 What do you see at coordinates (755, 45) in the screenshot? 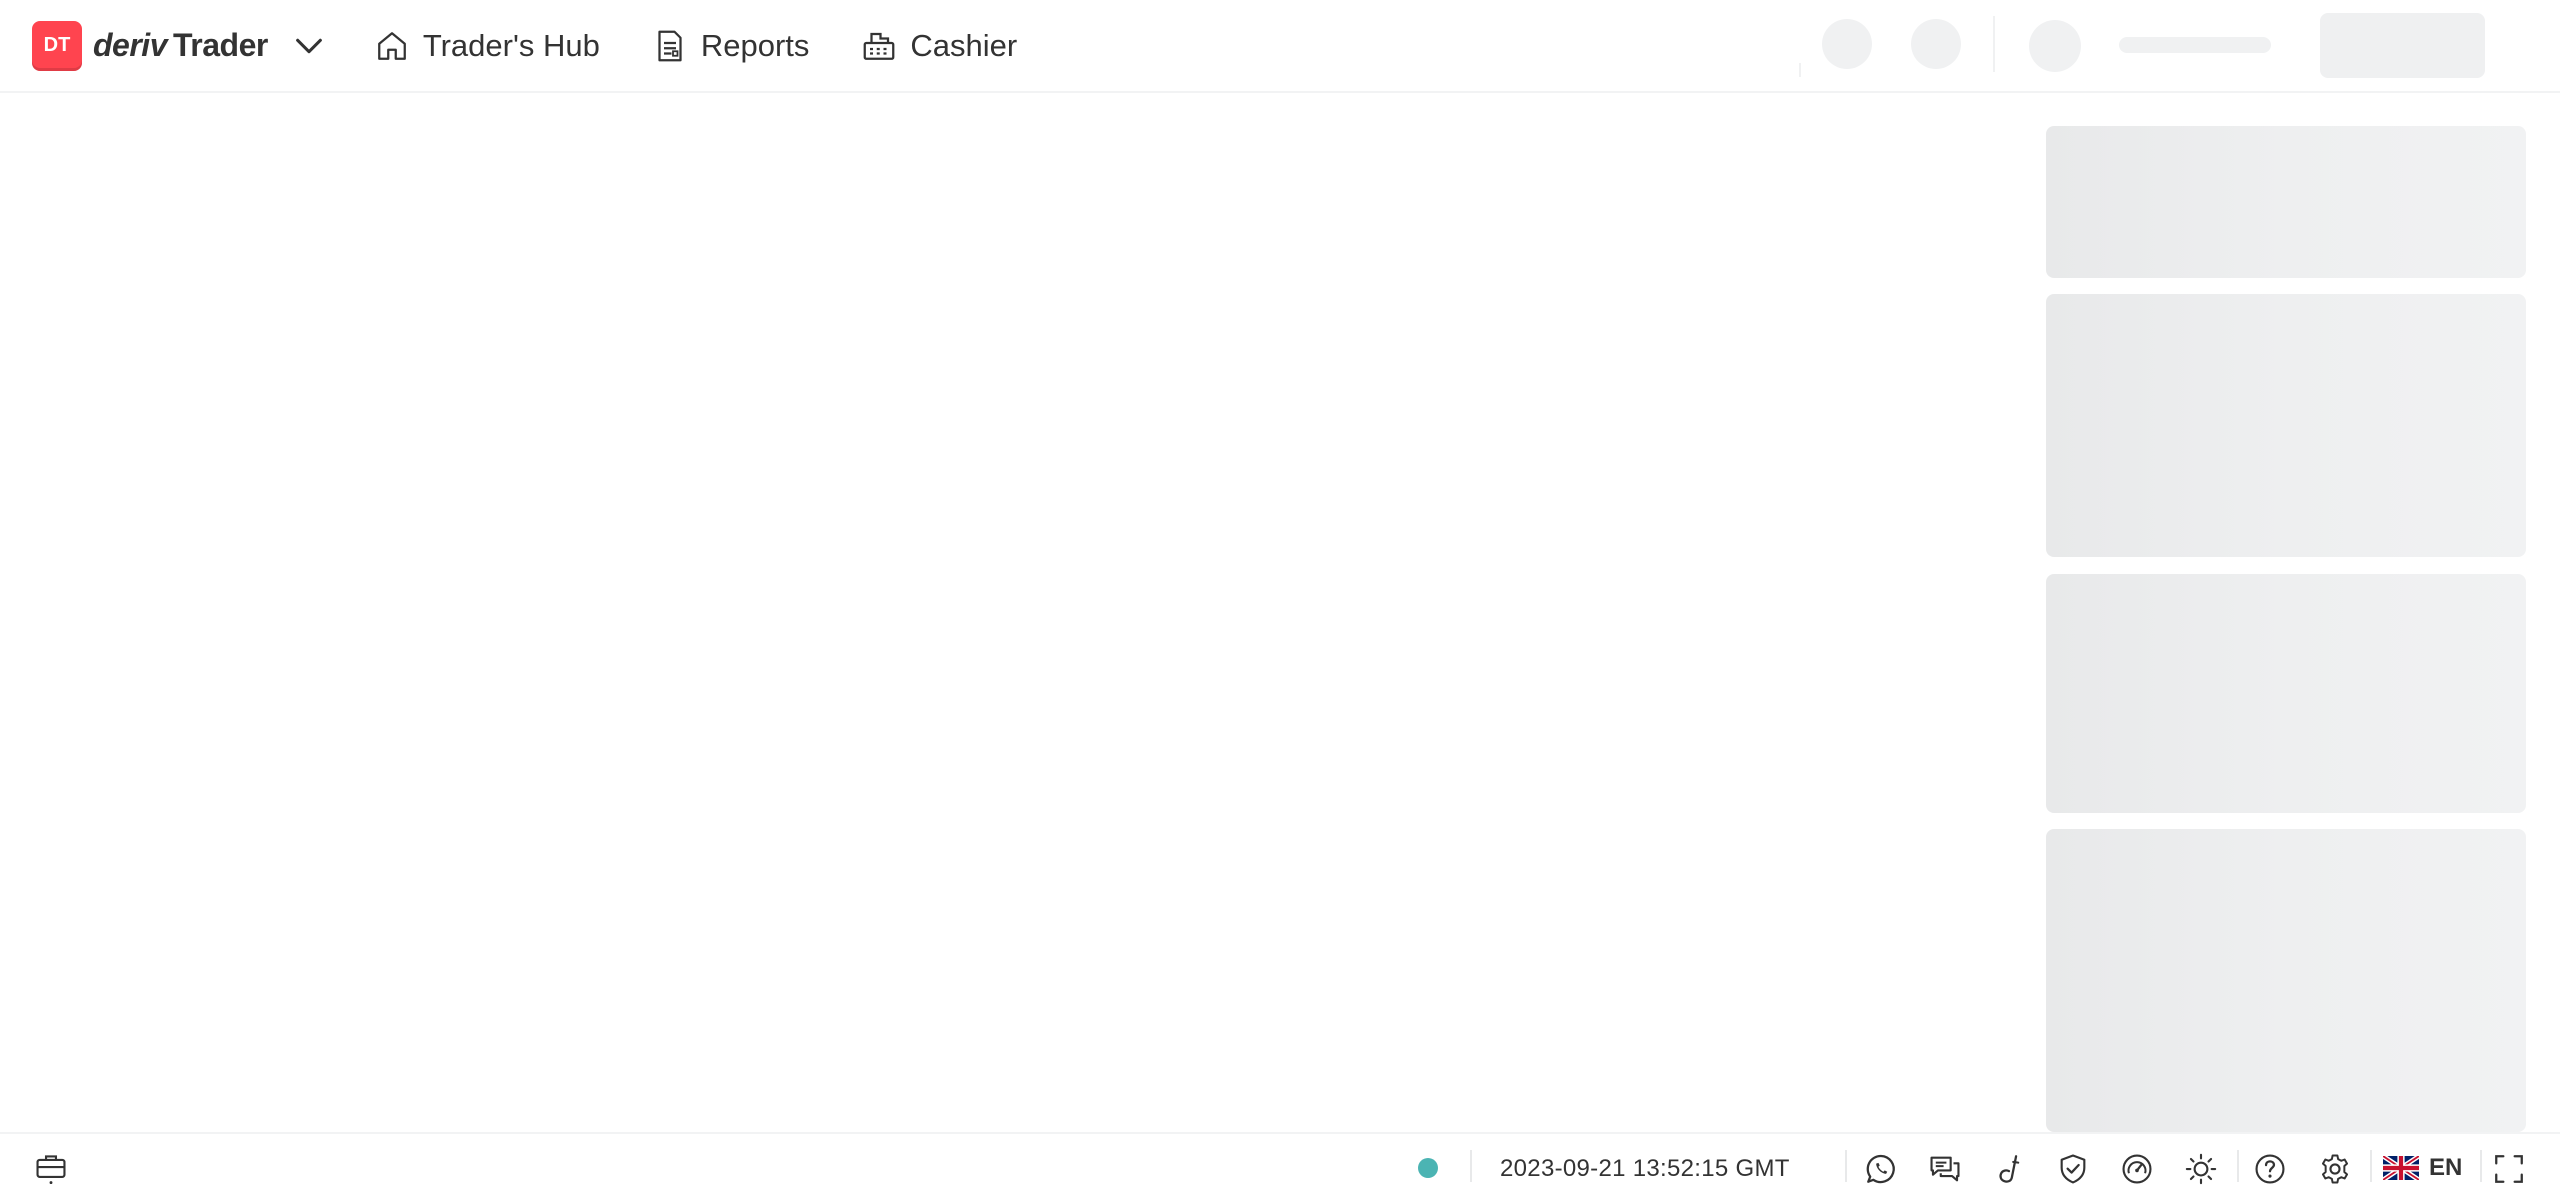
I see `nav-reports-label: Reports` at bounding box center [755, 45].